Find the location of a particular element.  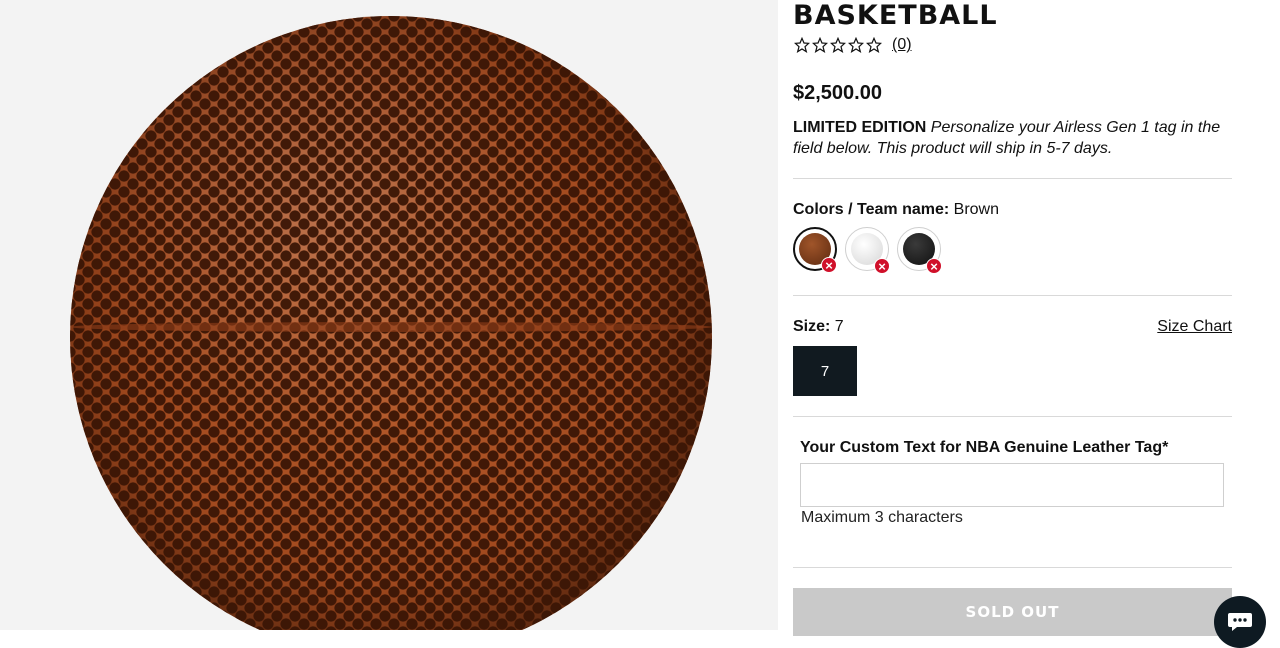

ball-seam is located at coordinates (391, 327).